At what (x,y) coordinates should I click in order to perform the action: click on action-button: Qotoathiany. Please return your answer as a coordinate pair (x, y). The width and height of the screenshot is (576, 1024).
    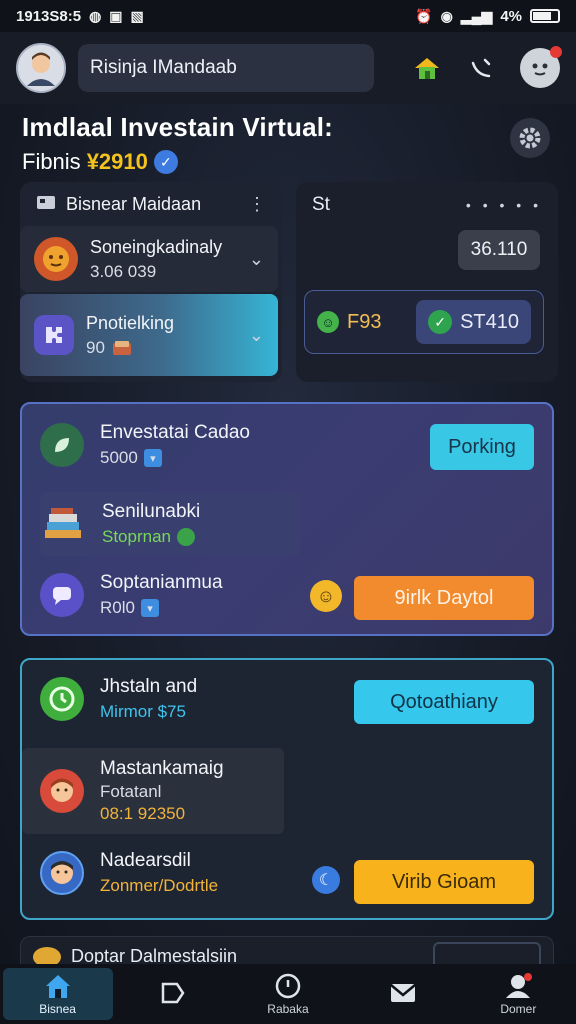
    Looking at the image, I should click on (444, 702).